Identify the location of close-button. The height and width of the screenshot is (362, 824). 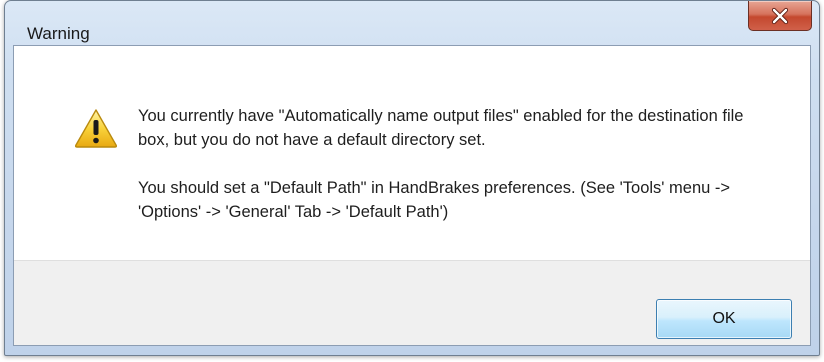
(780, 16).